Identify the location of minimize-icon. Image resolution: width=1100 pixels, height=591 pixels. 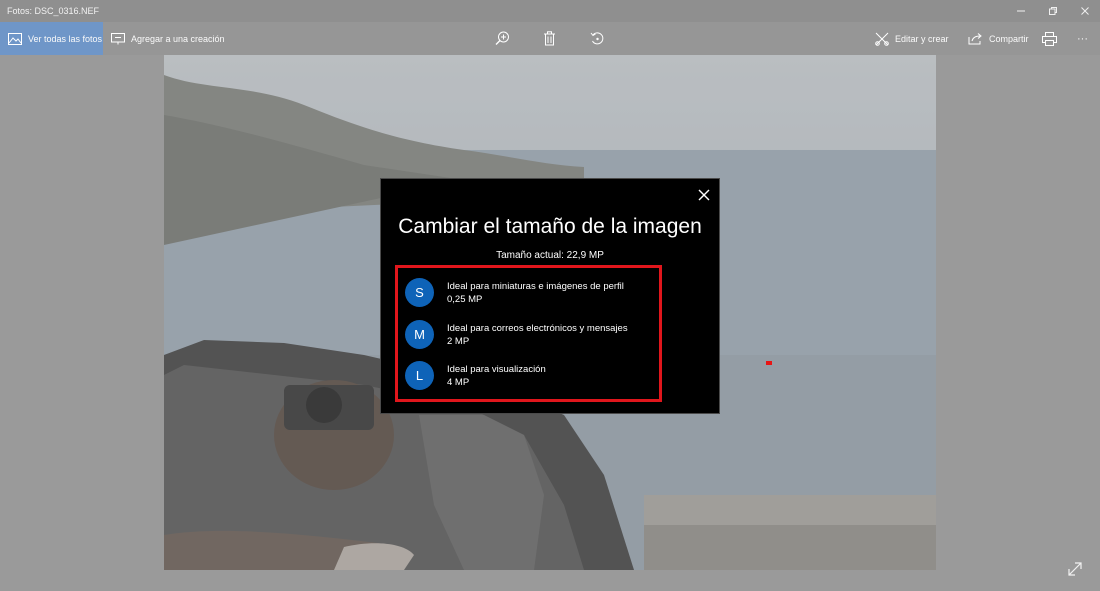
(1021, 11).